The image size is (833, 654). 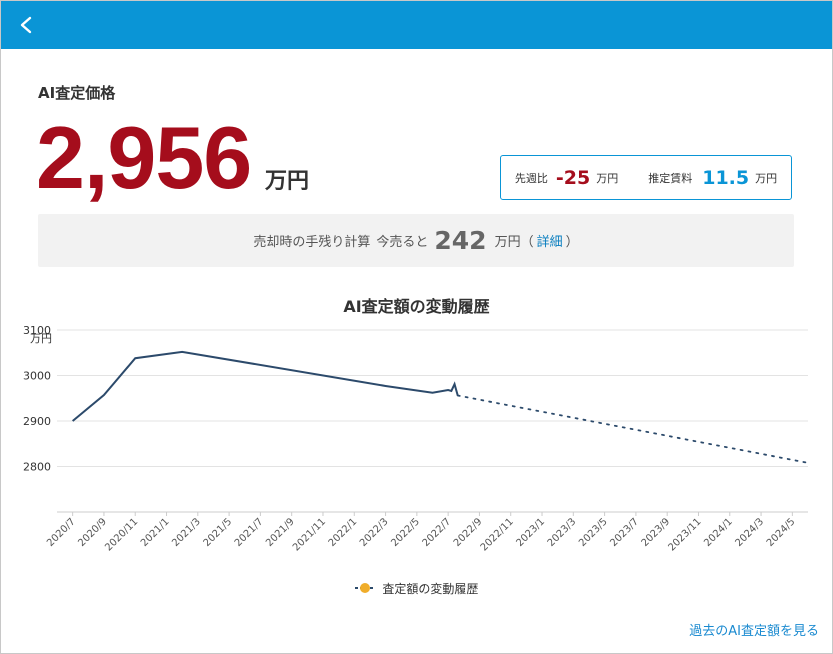 I want to click on x-tick-label: 2024/5, so click(x=781, y=532).